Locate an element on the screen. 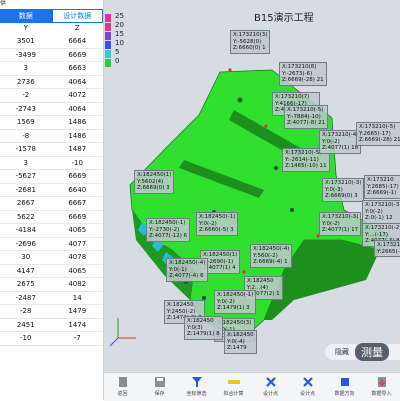  column-header-z: Z is located at coordinates (77, 28).